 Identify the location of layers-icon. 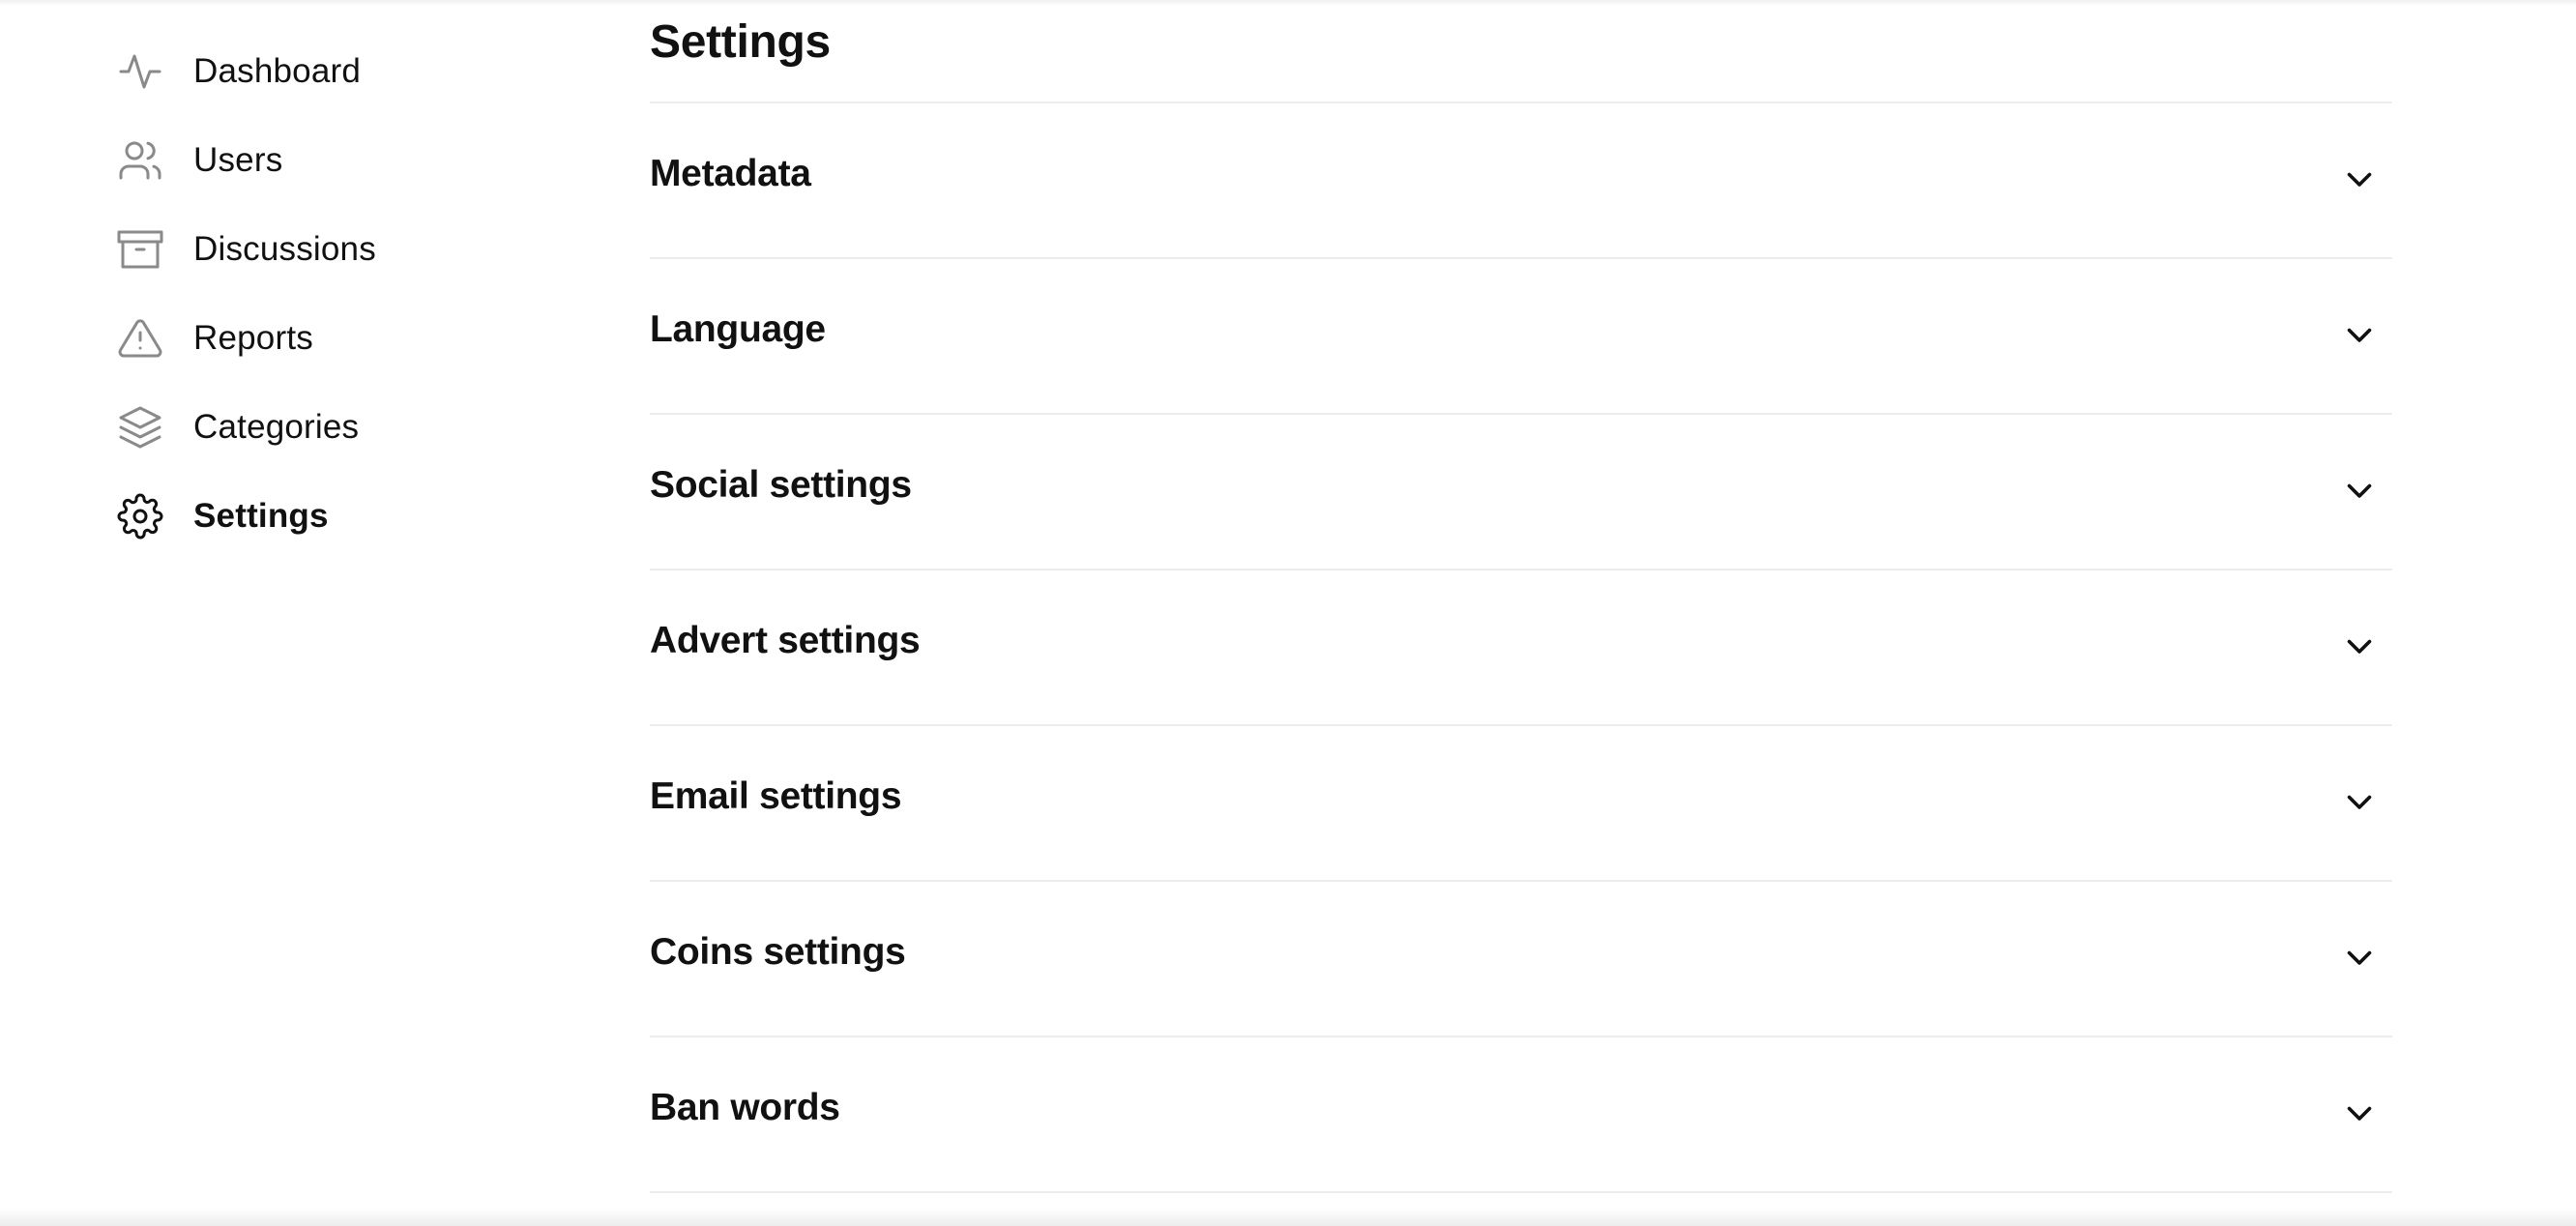
(140, 427).